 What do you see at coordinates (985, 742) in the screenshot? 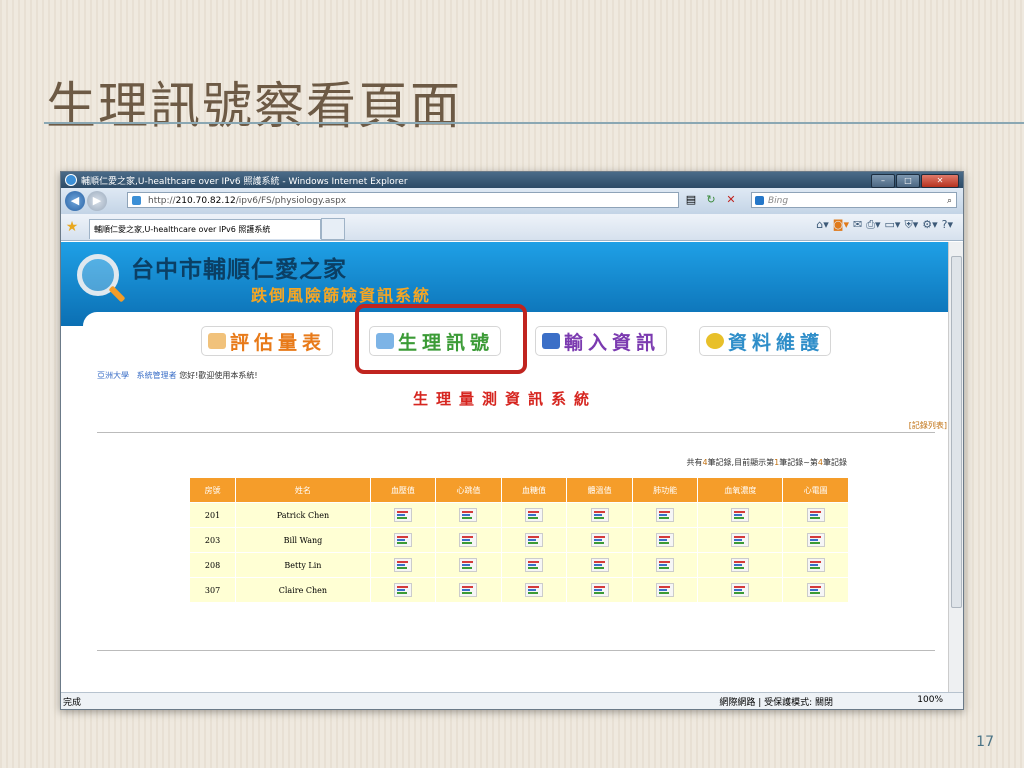
I see `slide-number: 17` at bounding box center [985, 742].